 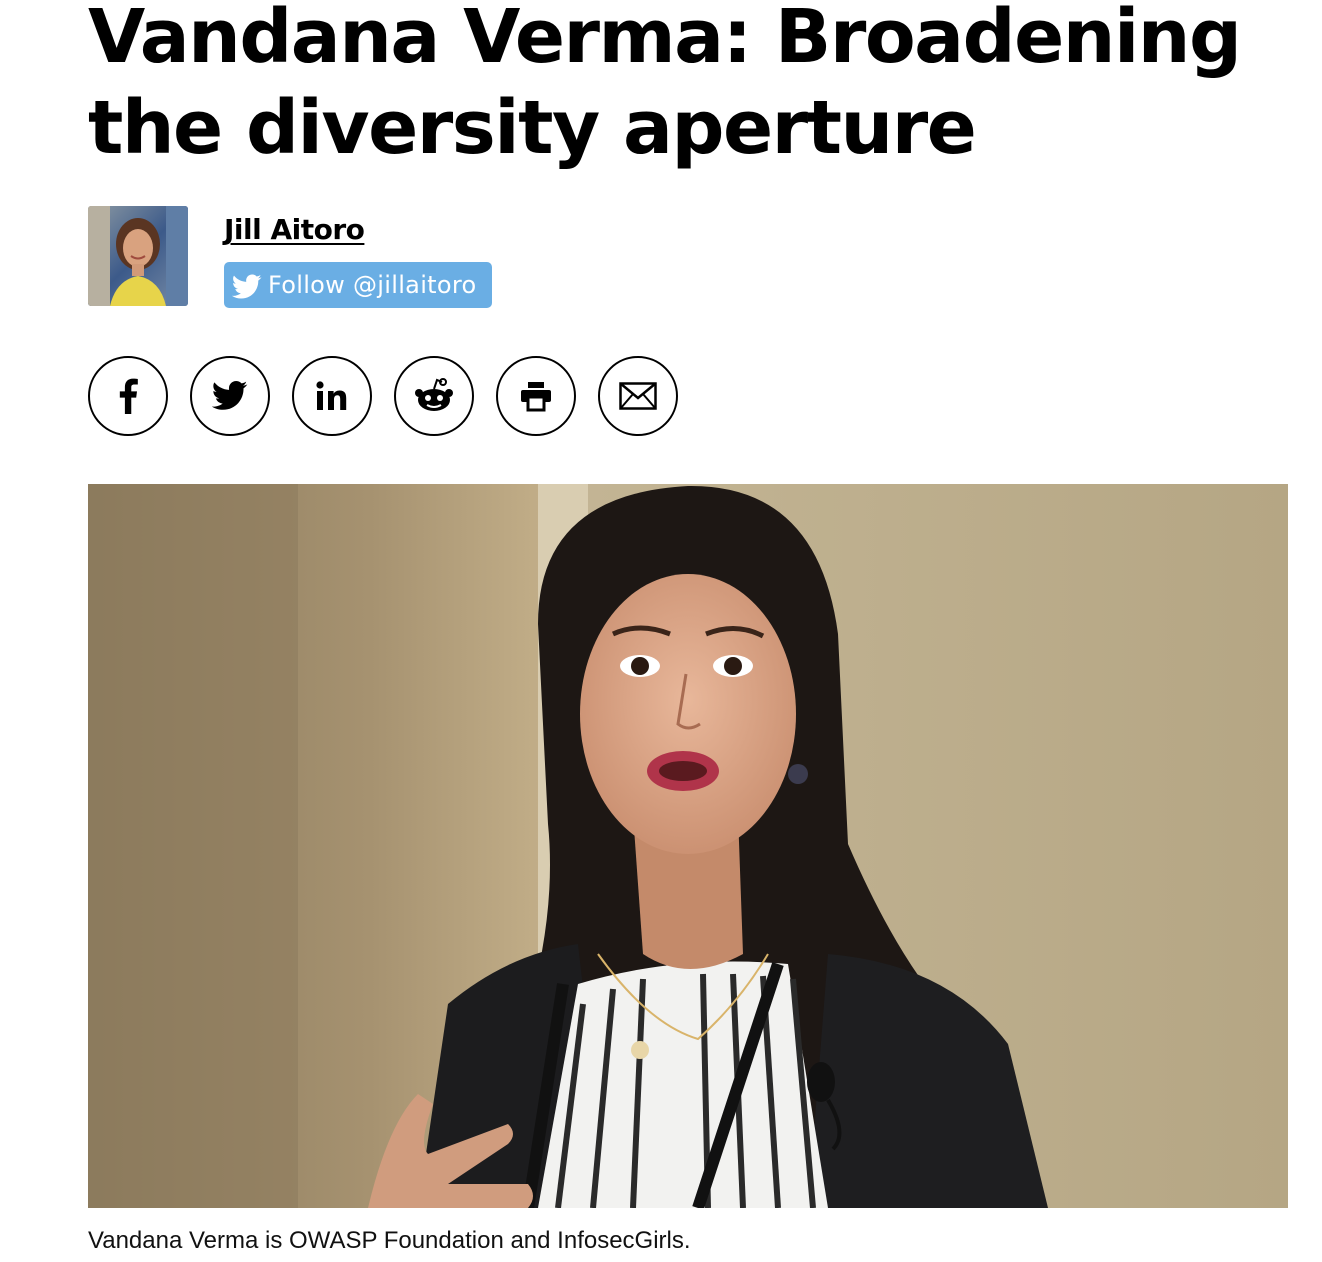 I want to click on follow-label: Follow @jillaitoro, so click(x=372, y=285).